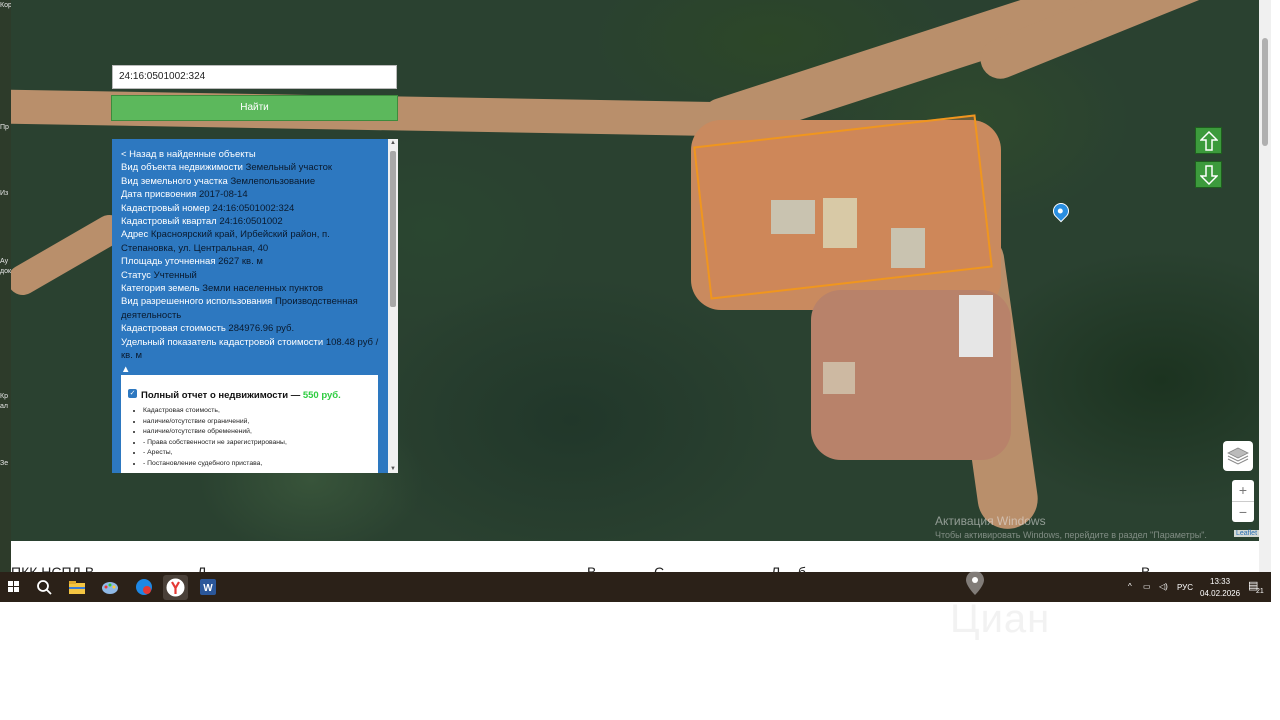 Image resolution: width=1280 pixels, height=720 pixels. Describe the element at coordinates (1208, 174) in the screenshot. I see `scroll-down-button` at that location.